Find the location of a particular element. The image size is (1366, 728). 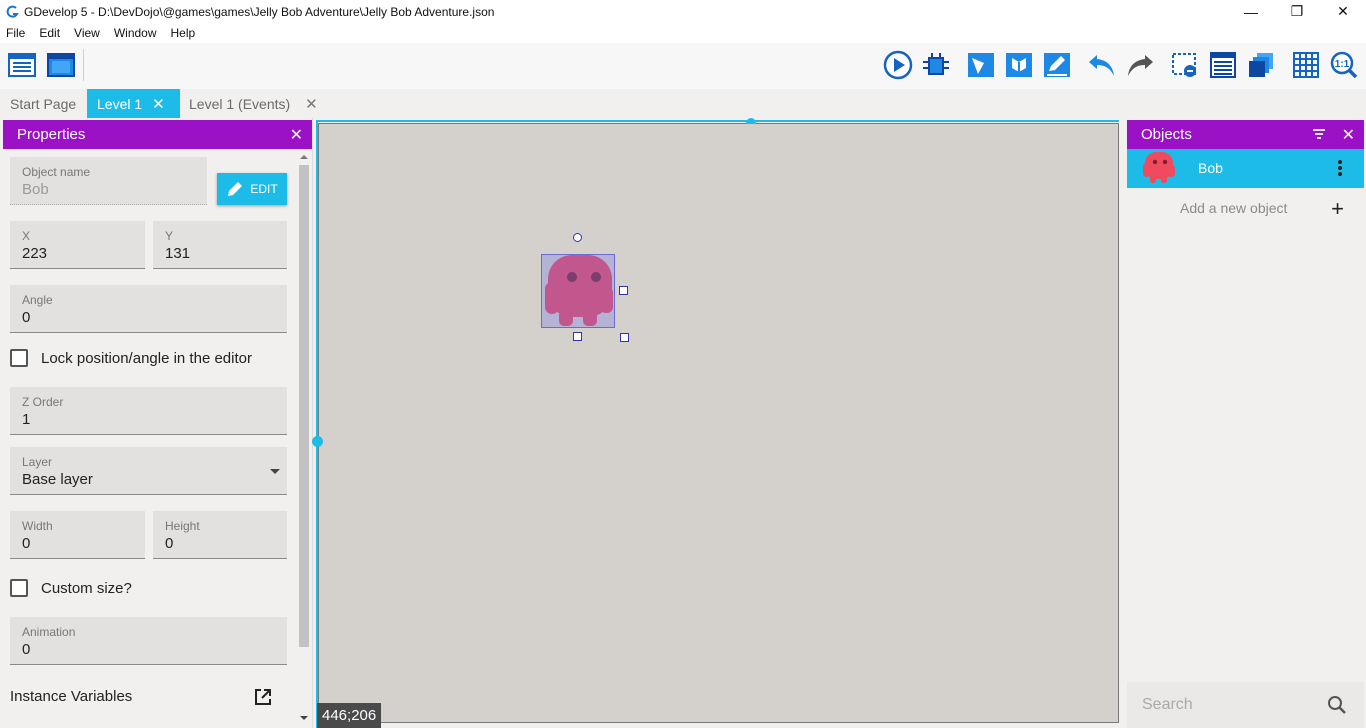

field-label: Z Order is located at coordinates (43, 402).